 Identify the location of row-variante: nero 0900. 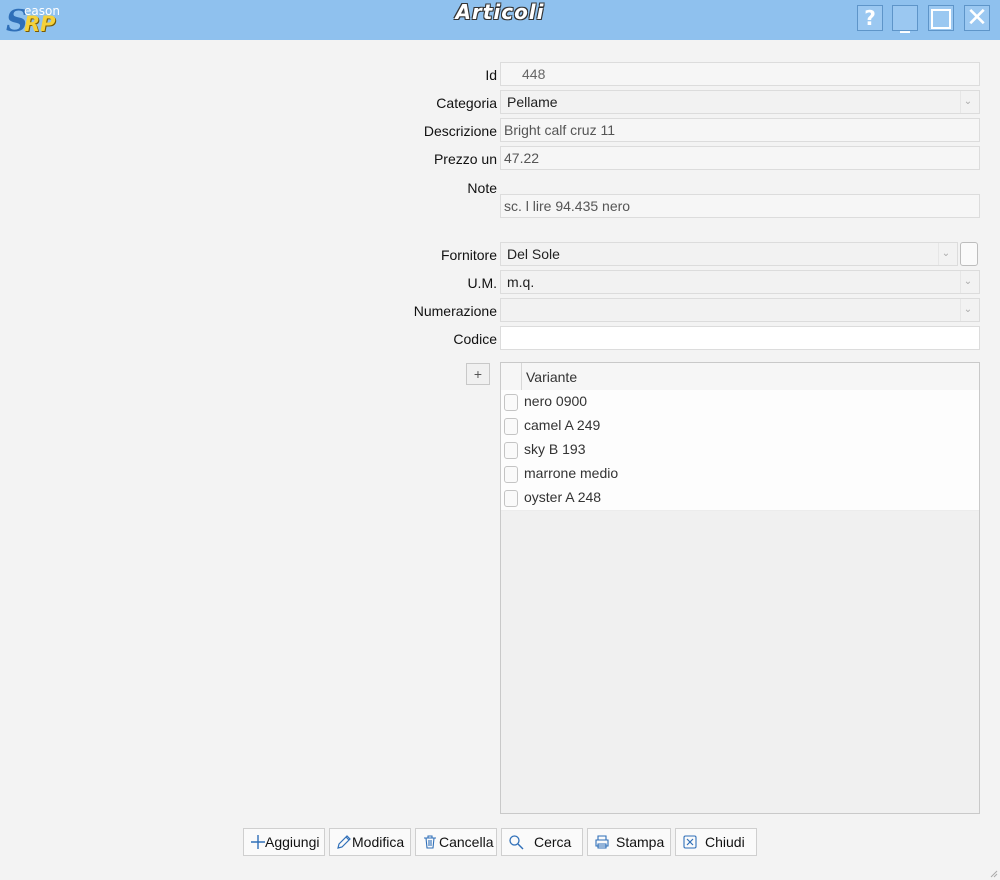
(556, 401).